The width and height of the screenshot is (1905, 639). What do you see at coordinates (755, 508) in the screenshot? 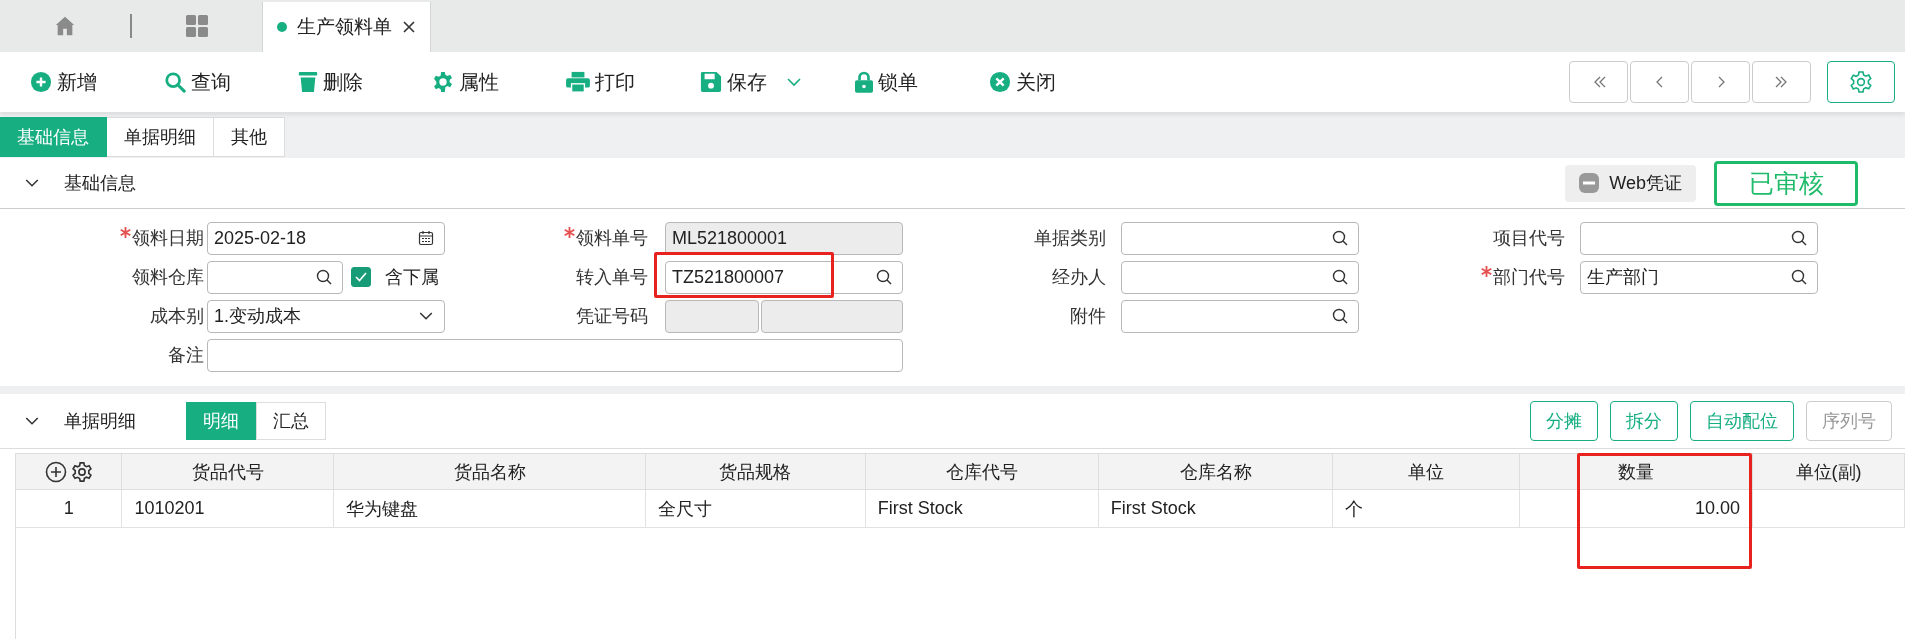
I see `table-cell: 全尺寸` at bounding box center [755, 508].